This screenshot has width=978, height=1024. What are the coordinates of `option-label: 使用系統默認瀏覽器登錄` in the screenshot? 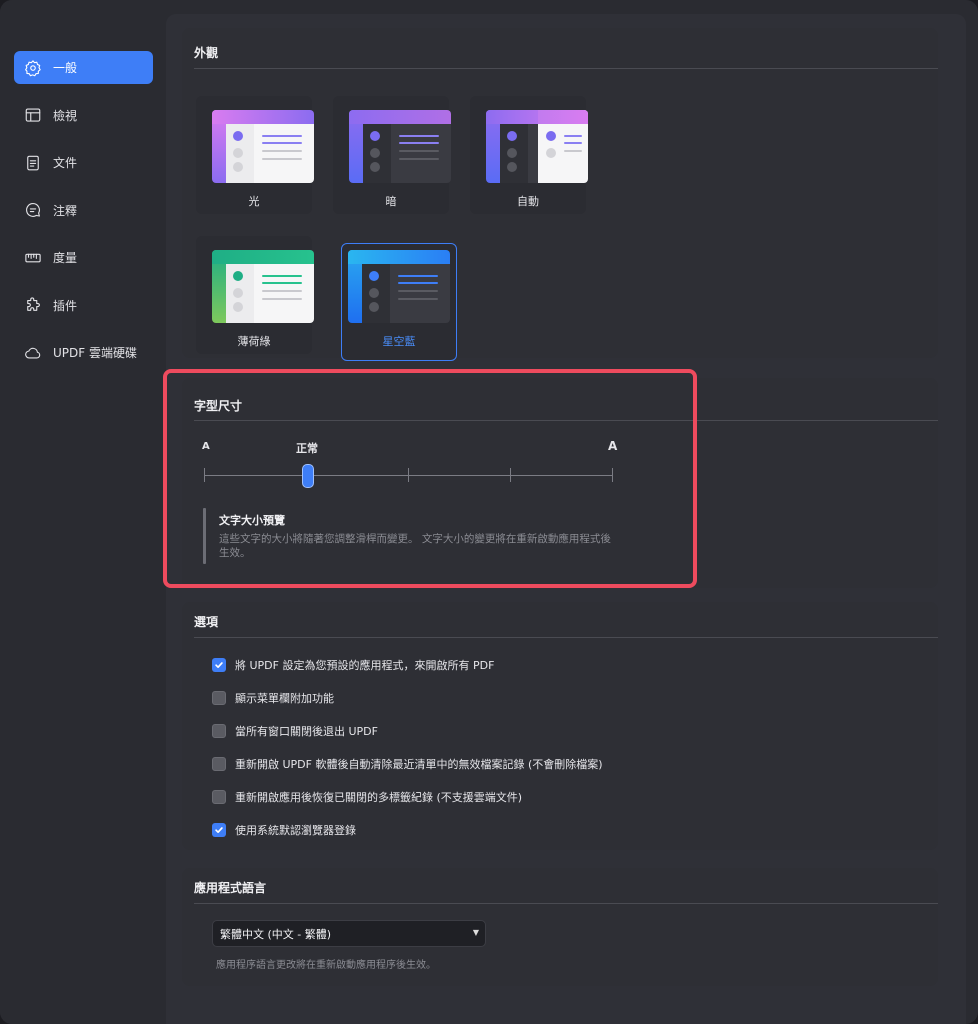 It's located at (295, 830).